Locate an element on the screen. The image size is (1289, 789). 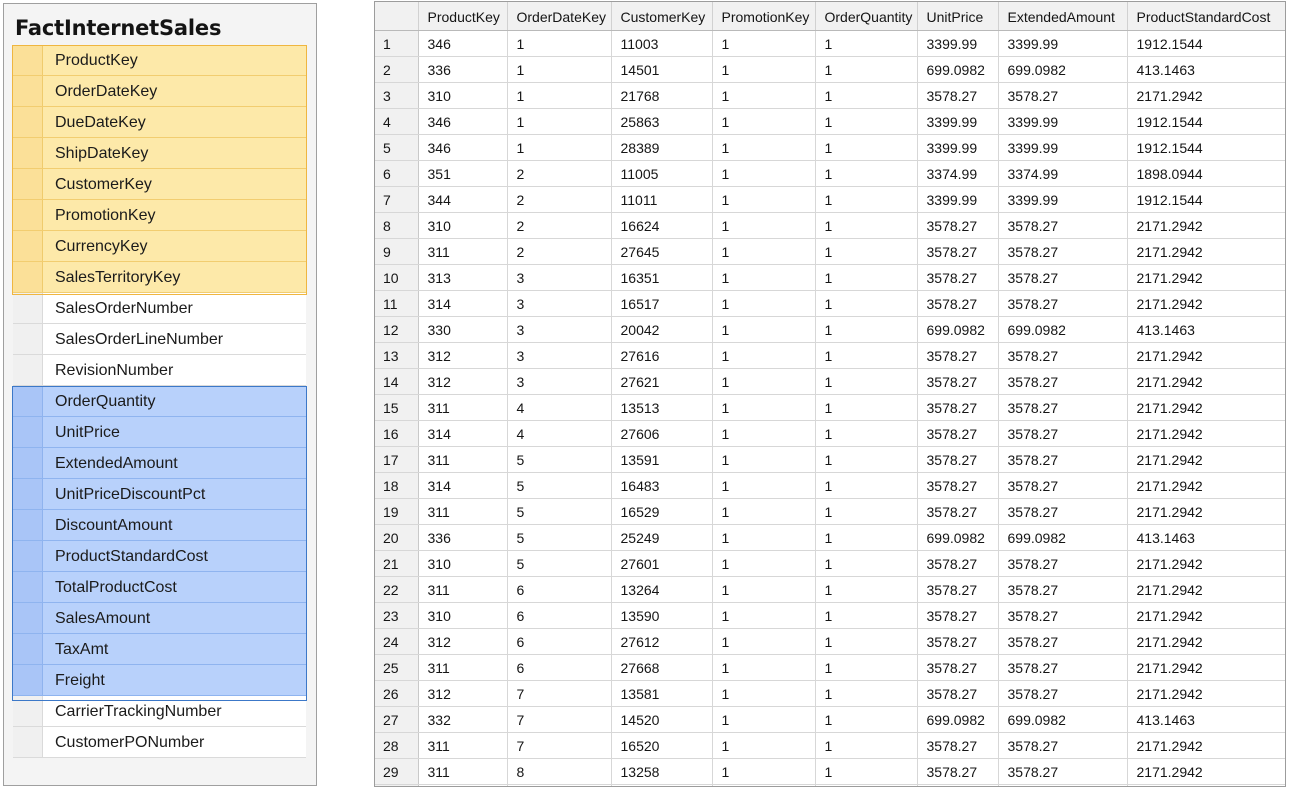
row-number: 27 is located at coordinates (397, 719).